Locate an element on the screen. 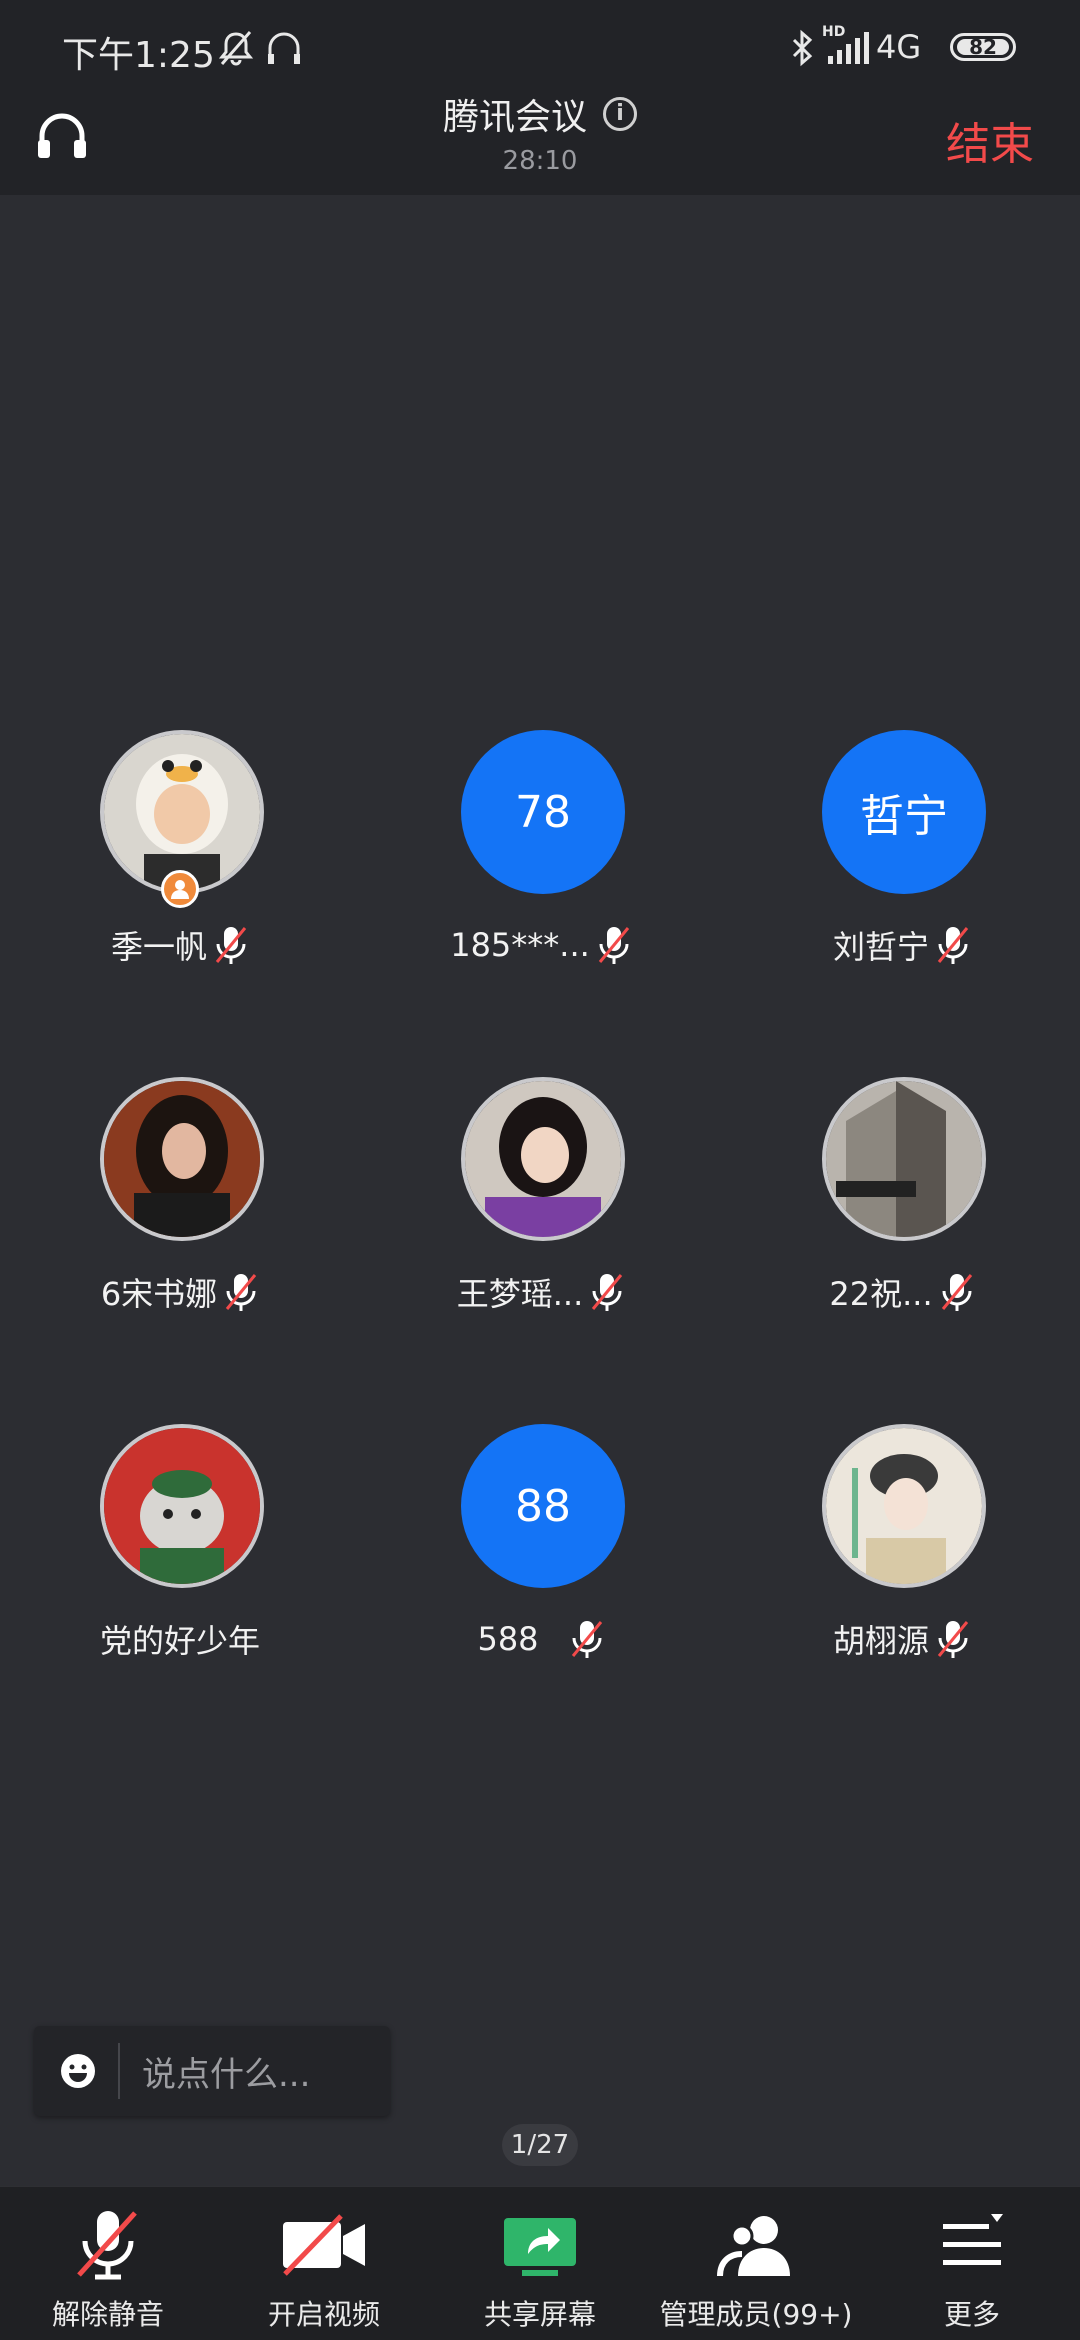 Image resolution: width=1080 pixels, height=2340 pixels. members-icon is located at coordinates (753, 2246).